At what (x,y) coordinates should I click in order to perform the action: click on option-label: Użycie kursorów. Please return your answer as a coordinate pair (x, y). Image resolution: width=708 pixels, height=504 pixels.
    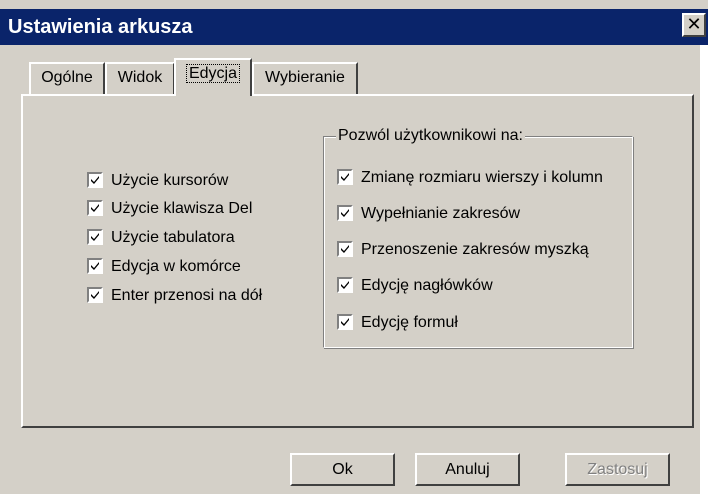
    Looking at the image, I should click on (170, 180).